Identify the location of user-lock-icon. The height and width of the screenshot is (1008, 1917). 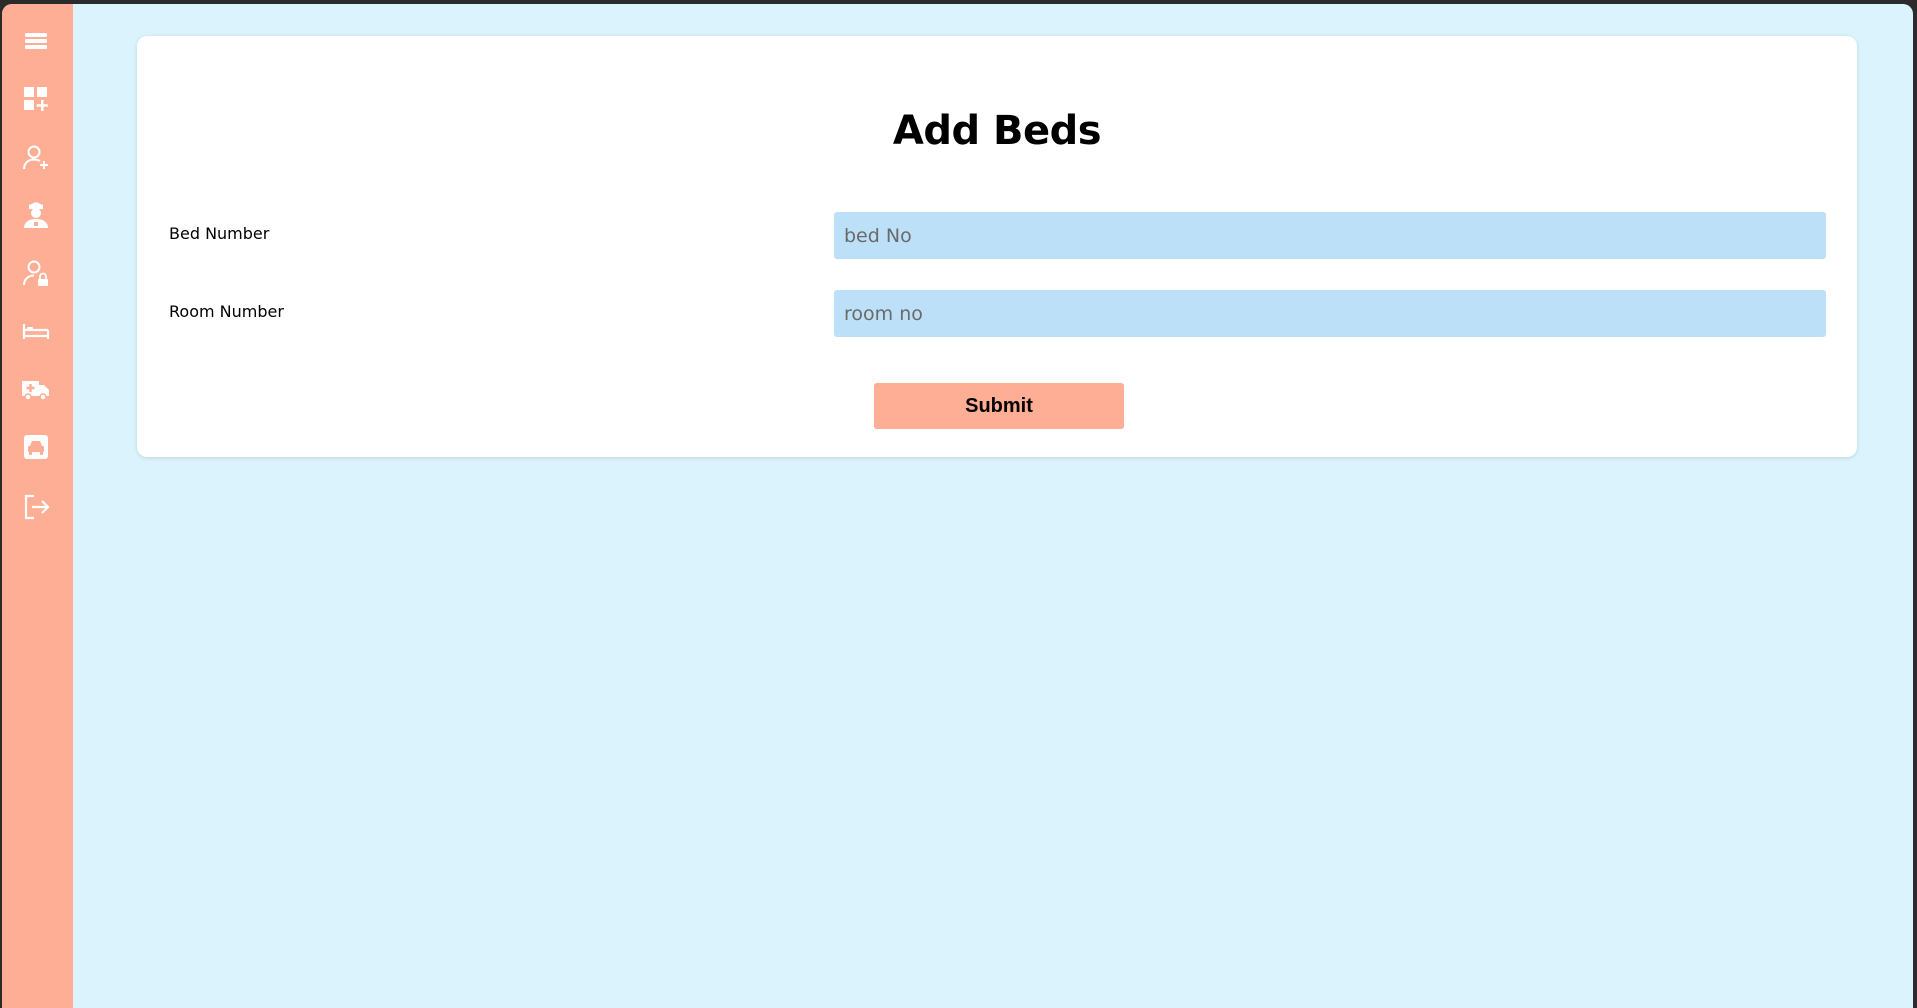
(36, 273).